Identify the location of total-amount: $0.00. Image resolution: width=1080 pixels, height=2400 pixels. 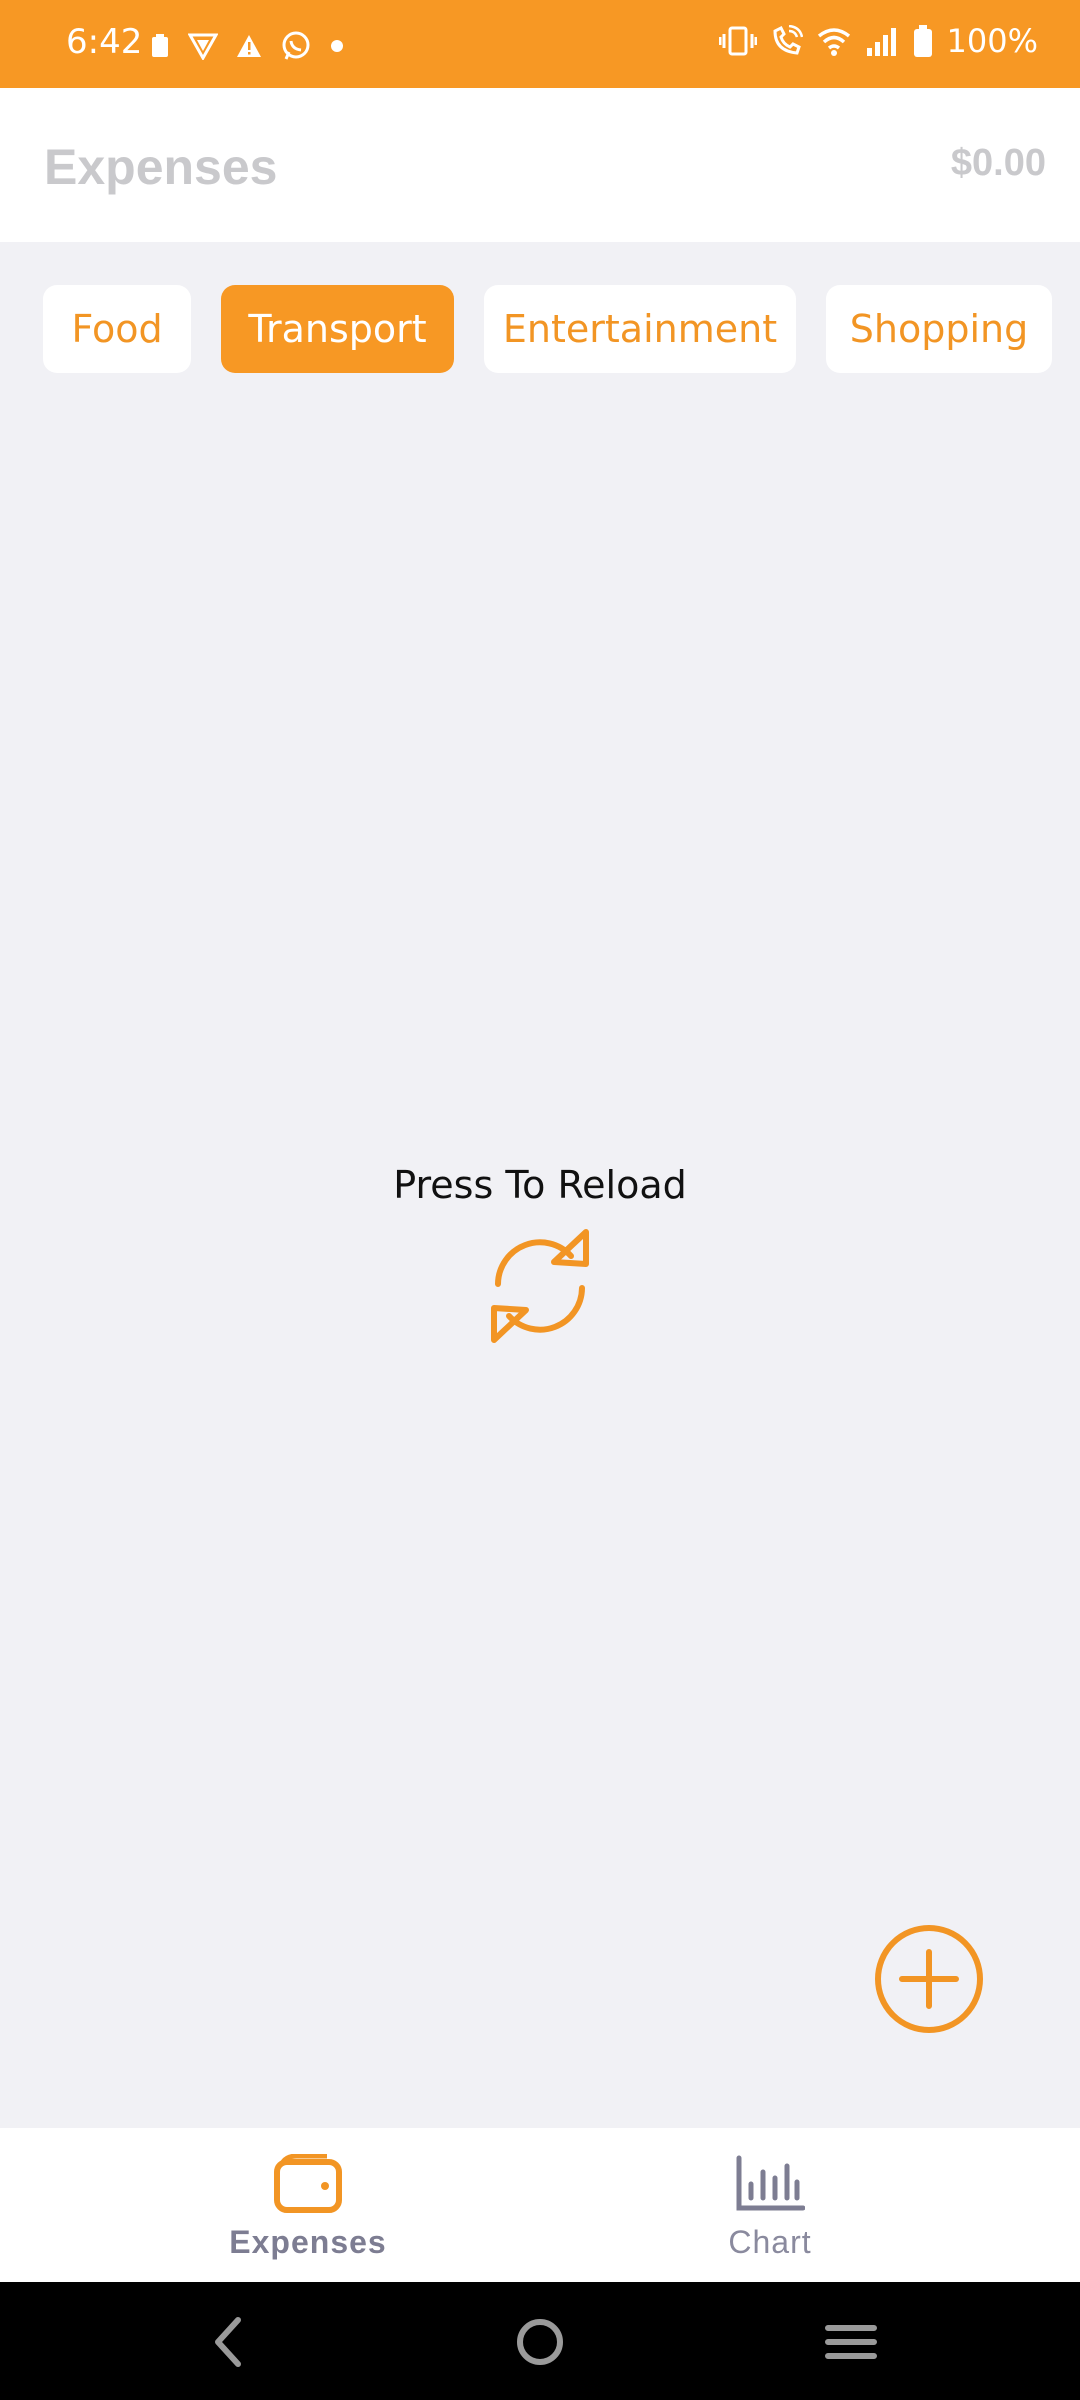
(998, 163).